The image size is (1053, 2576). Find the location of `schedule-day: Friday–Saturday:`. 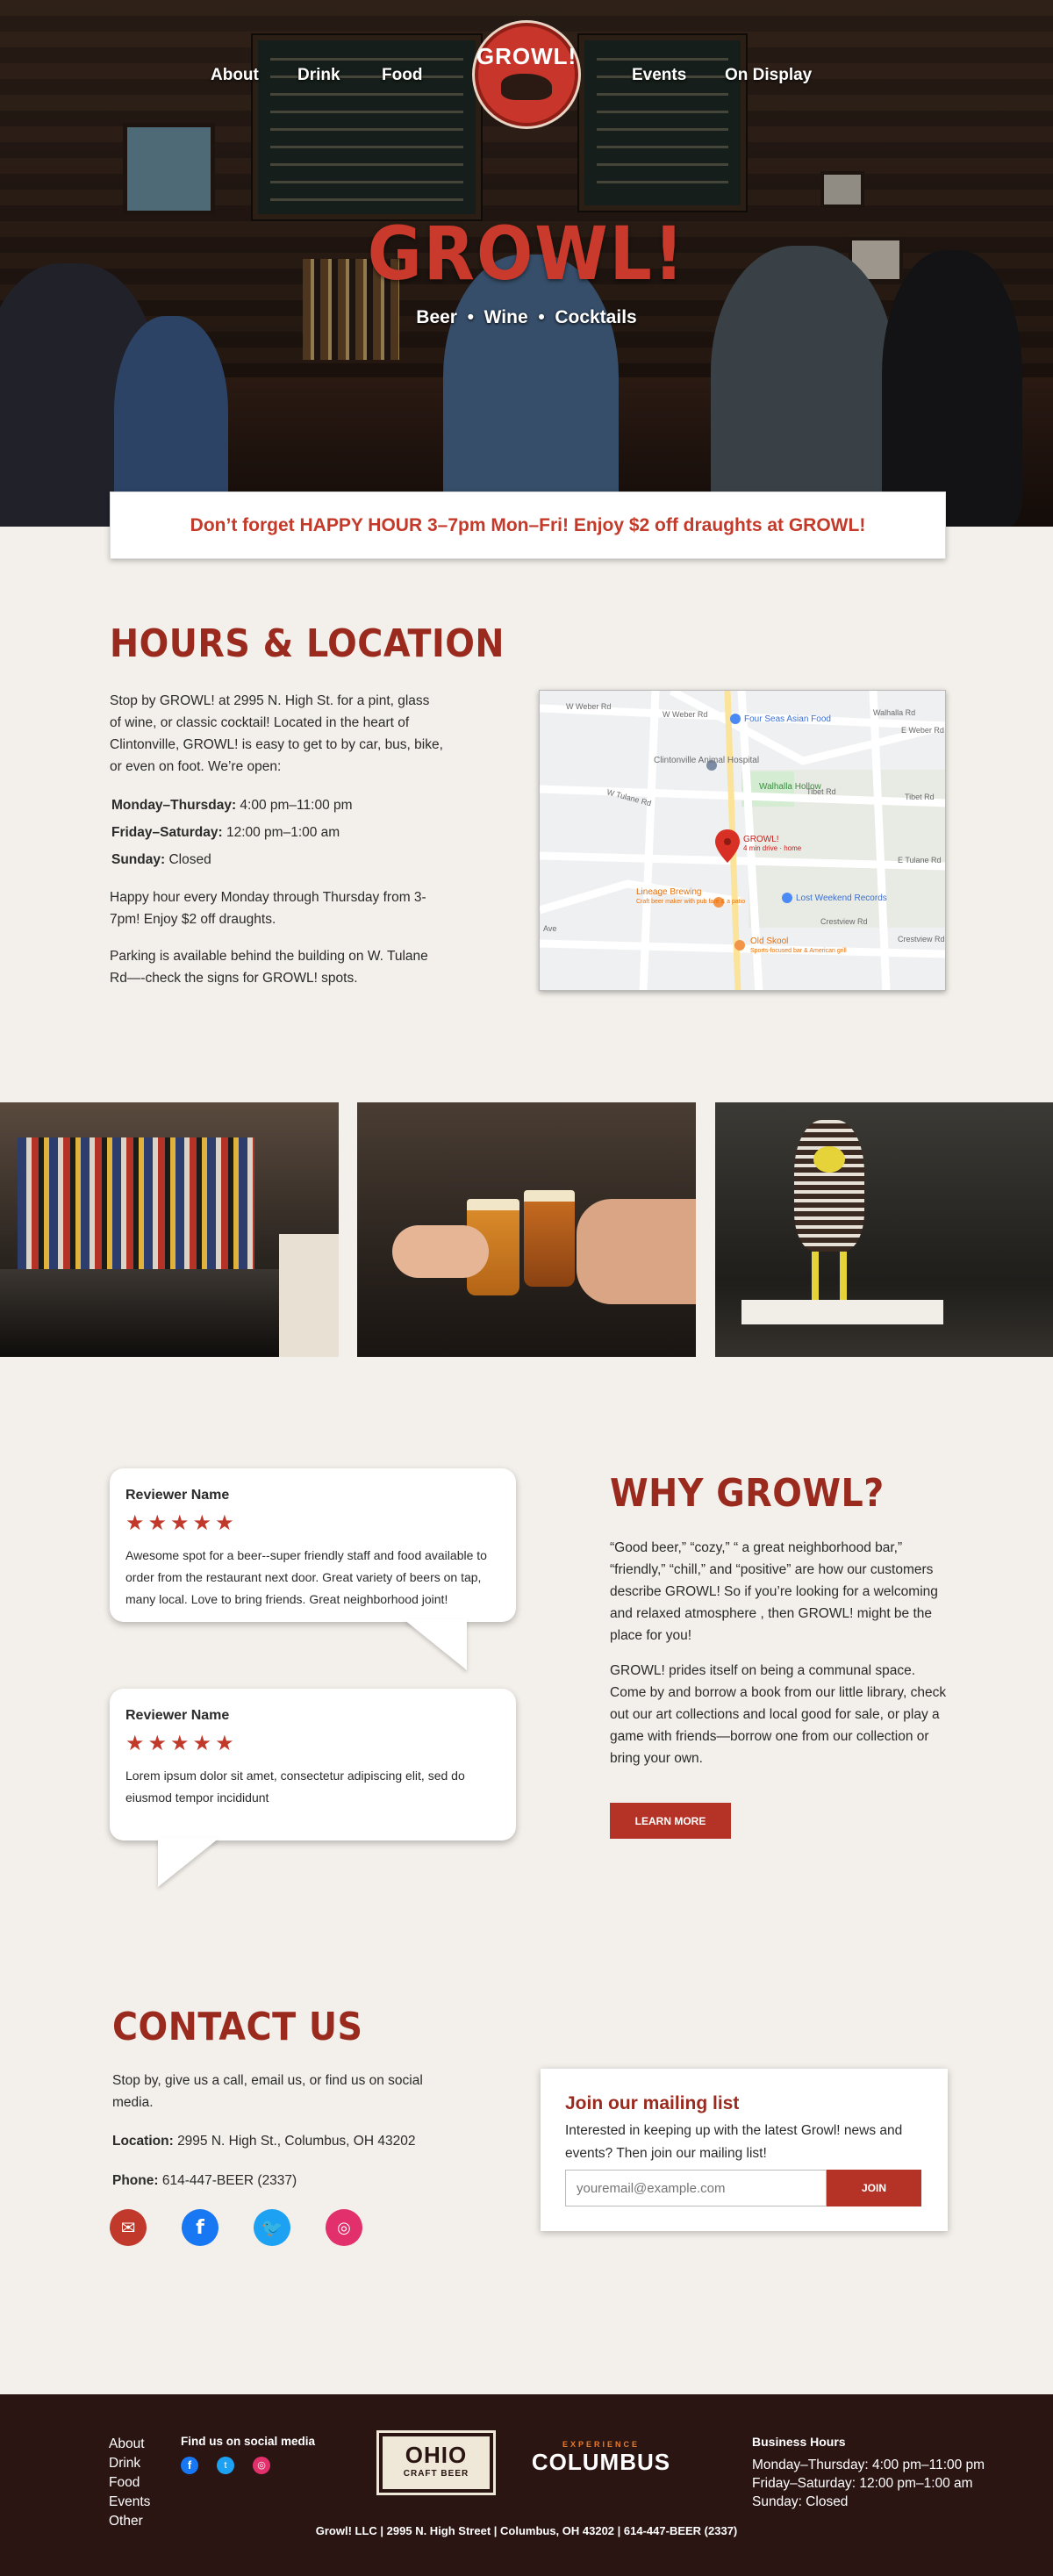

schedule-day: Friday–Saturday: is located at coordinates (167, 832).